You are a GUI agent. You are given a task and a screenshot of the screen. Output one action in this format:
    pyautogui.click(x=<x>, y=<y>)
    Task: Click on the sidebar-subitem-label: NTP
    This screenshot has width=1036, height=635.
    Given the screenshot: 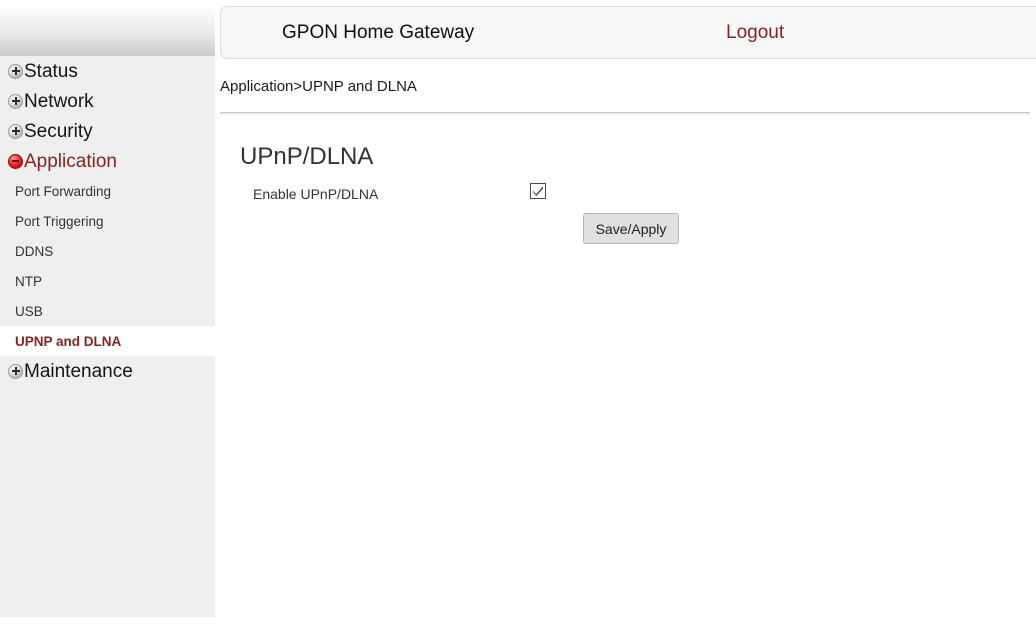 What is the action you would take?
    pyautogui.click(x=28, y=281)
    